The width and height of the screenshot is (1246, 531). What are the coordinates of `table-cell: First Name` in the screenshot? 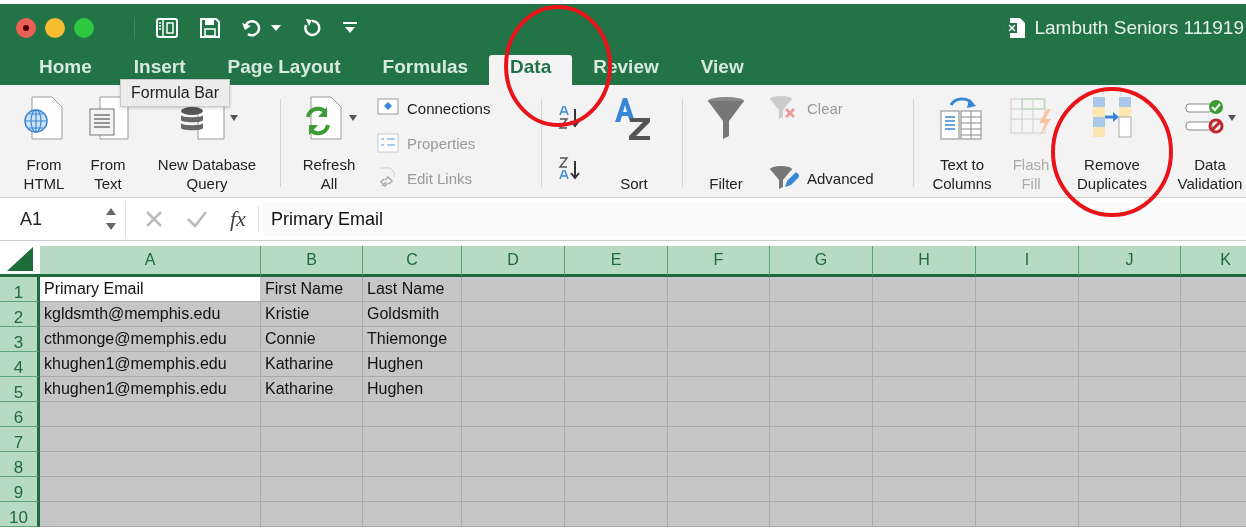 It's located at (312, 289).